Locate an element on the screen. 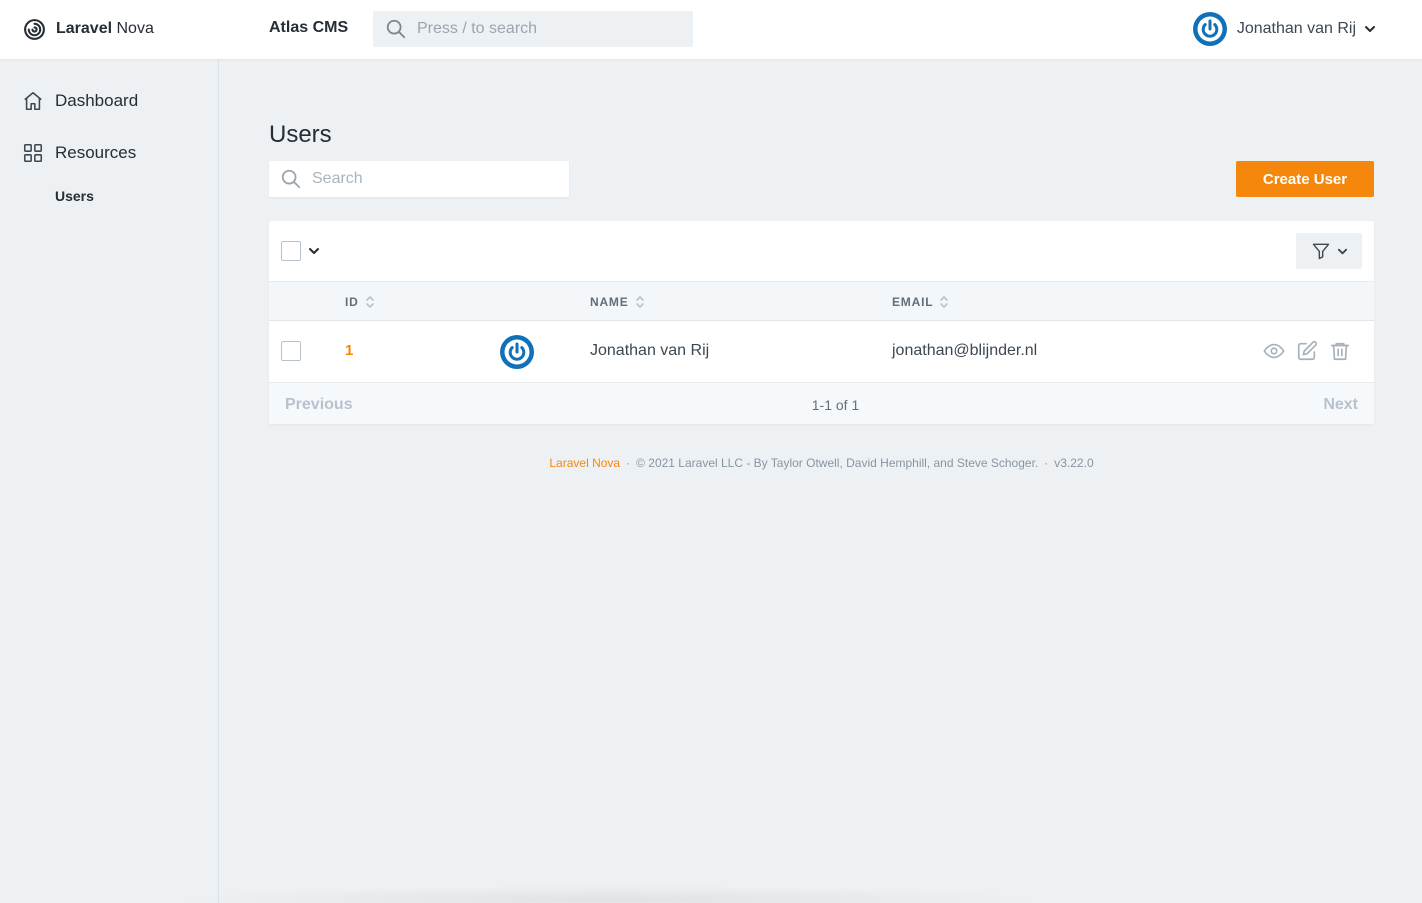 This screenshot has height=903, width=1422. footer-version: v3.22.0 is located at coordinates (1074, 463).